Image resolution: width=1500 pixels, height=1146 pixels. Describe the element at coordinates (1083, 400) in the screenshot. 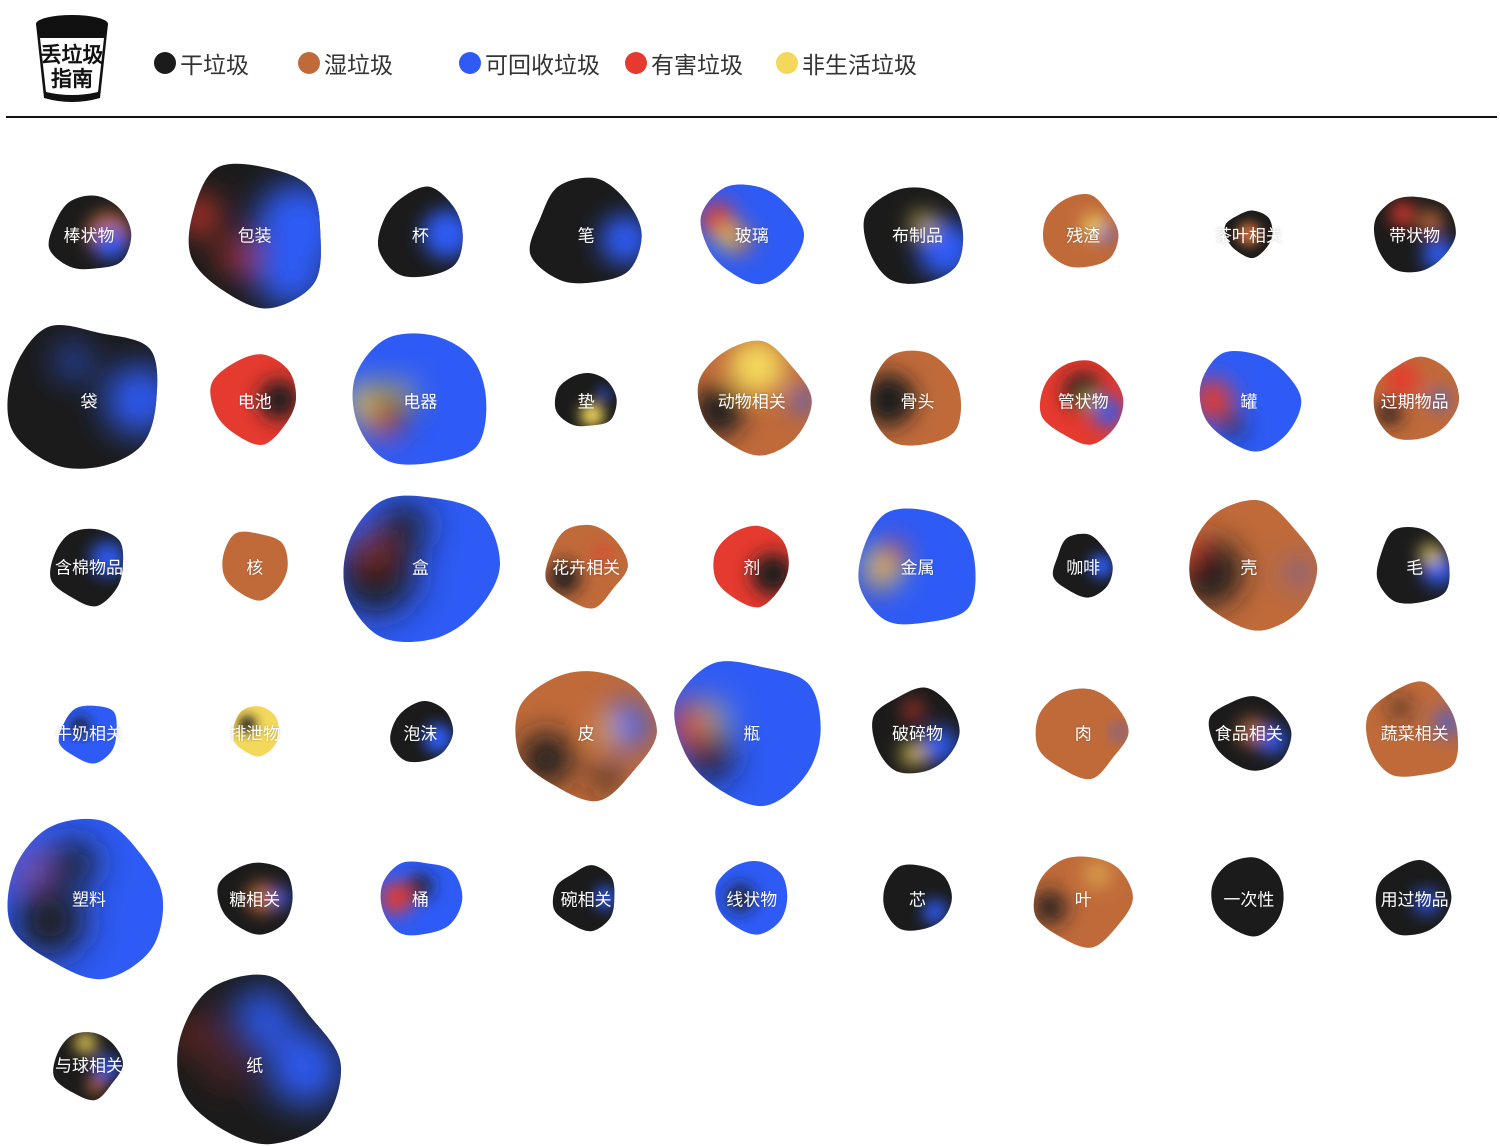

I see `blob-label: 管状物` at that location.